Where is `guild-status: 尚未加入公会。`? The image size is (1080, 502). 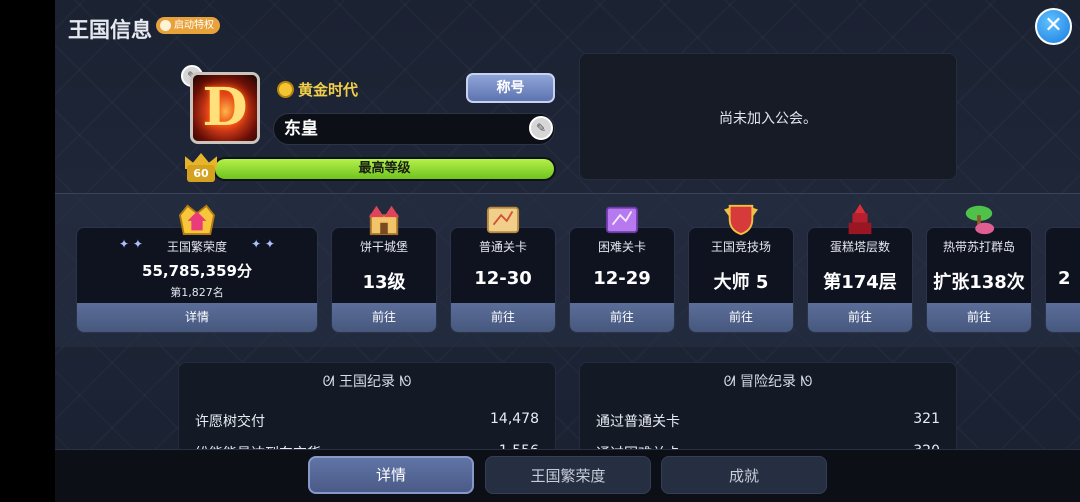 guild-status: 尚未加入公会。 is located at coordinates (768, 119).